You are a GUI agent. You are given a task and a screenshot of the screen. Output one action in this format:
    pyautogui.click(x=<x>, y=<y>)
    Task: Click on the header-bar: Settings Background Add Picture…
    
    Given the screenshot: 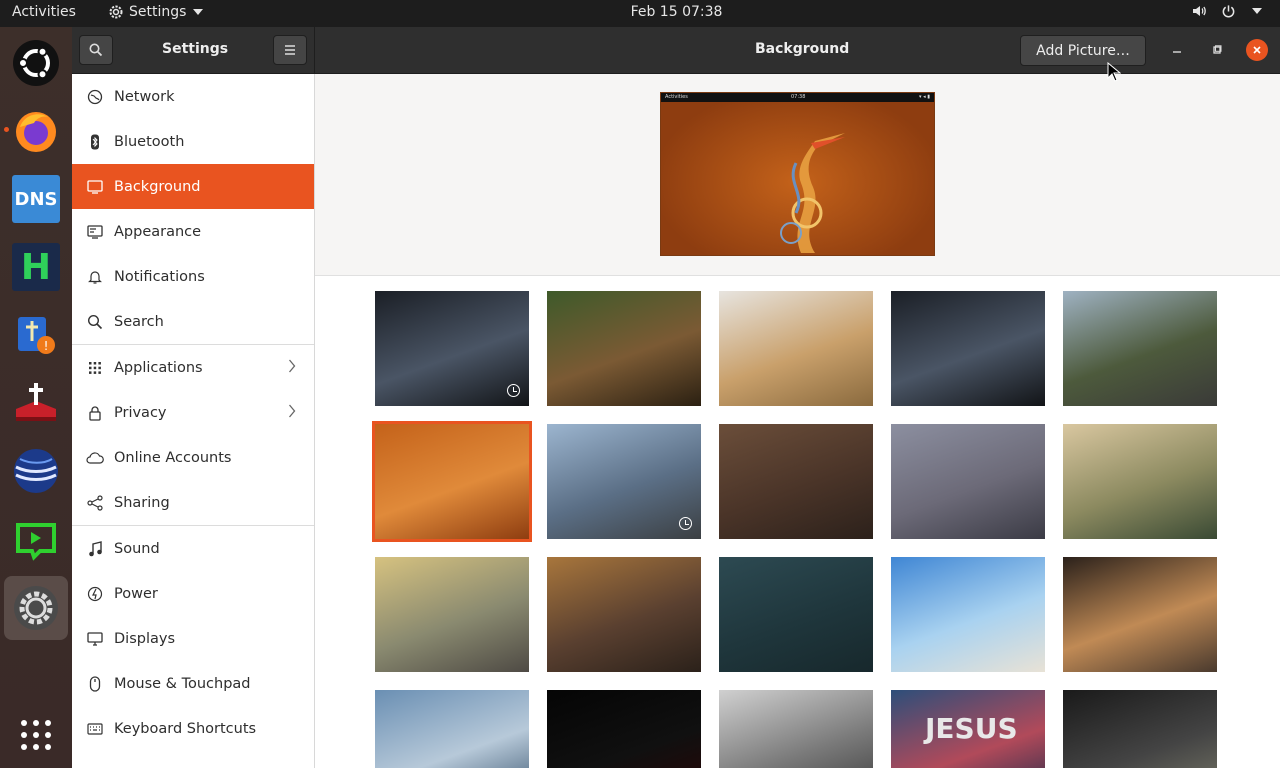 What is the action you would take?
    pyautogui.click(x=676, y=50)
    